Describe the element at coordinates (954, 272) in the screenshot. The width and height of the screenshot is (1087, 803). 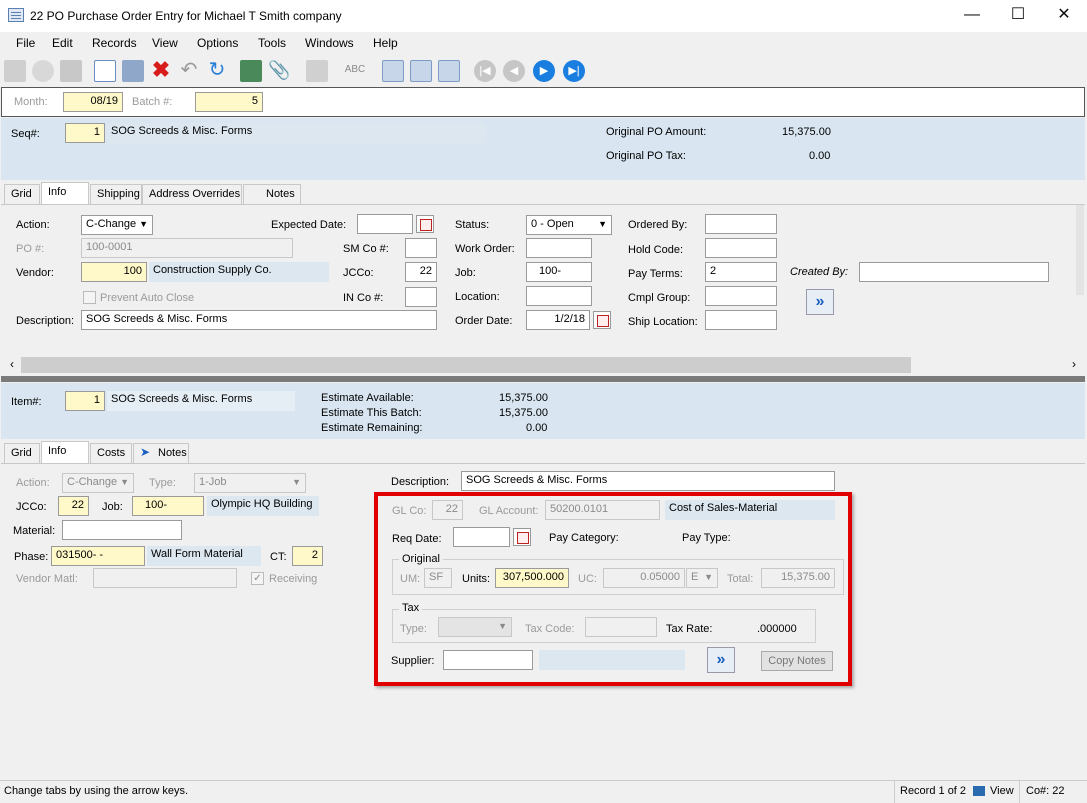
I see `created-by-field` at that location.